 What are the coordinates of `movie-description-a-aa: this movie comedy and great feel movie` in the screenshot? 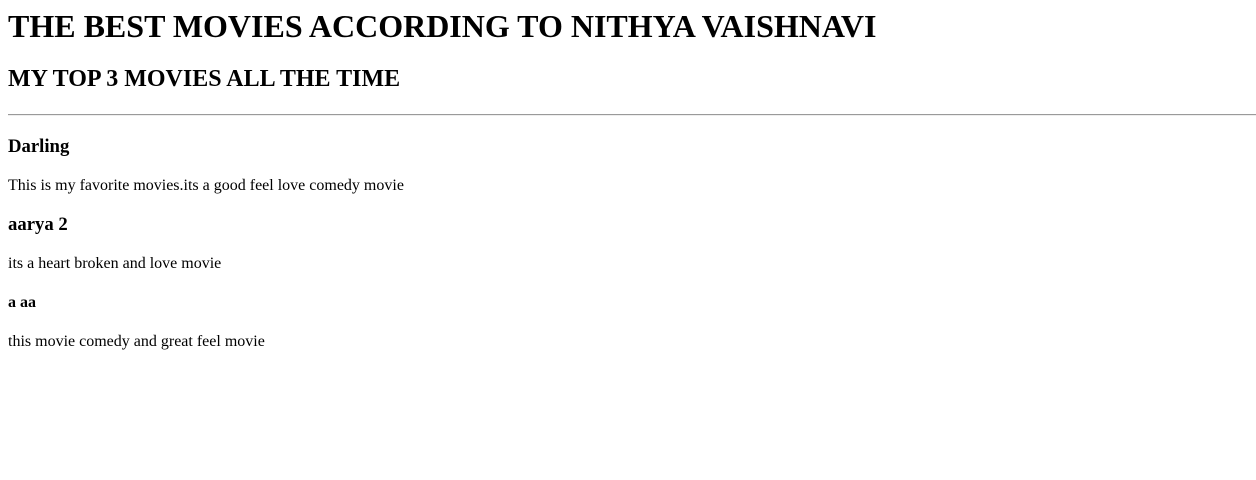 It's located at (136, 341).